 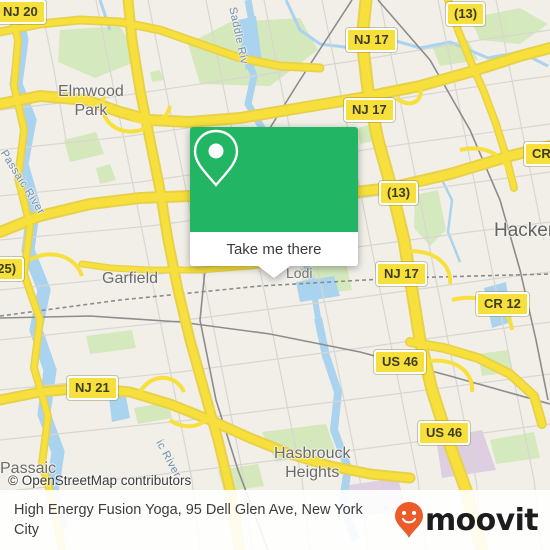 I want to click on take-me-there-label: Take me there, so click(x=274, y=249).